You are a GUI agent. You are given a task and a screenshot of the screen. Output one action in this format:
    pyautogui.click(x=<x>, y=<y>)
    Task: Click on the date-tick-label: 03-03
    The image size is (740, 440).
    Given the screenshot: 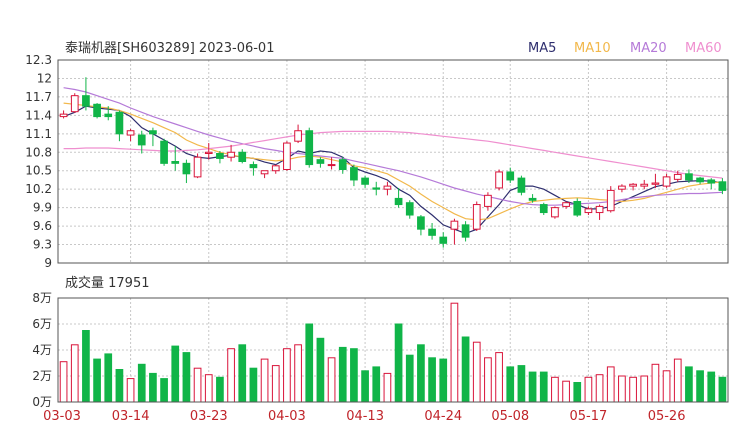 What is the action you would take?
    pyautogui.click(x=62, y=416)
    